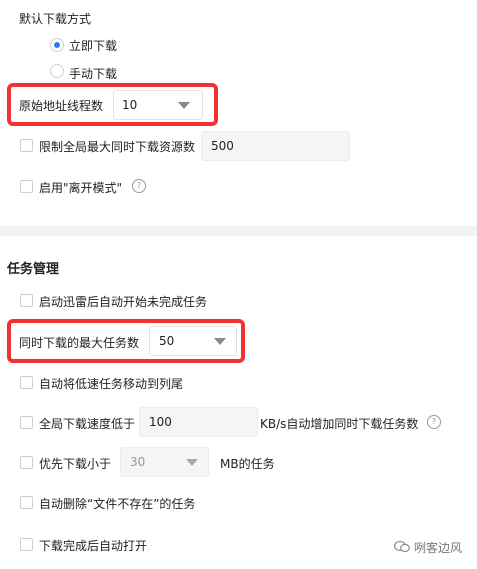 The image size is (477, 569). What do you see at coordinates (193, 341) in the screenshot?
I see `max-tasks-select: 50` at bounding box center [193, 341].